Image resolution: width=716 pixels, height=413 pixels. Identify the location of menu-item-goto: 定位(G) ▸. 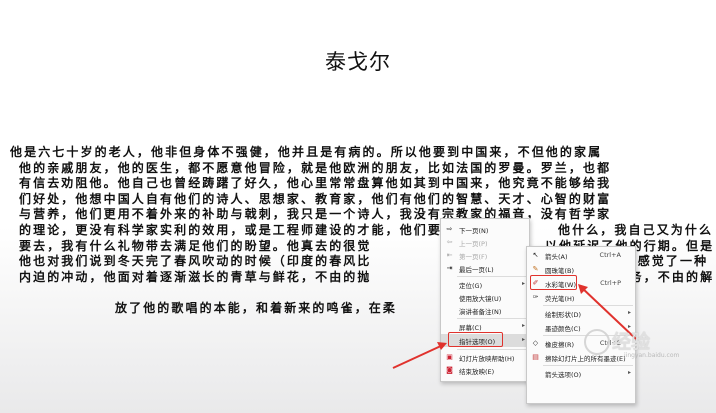
(485, 284).